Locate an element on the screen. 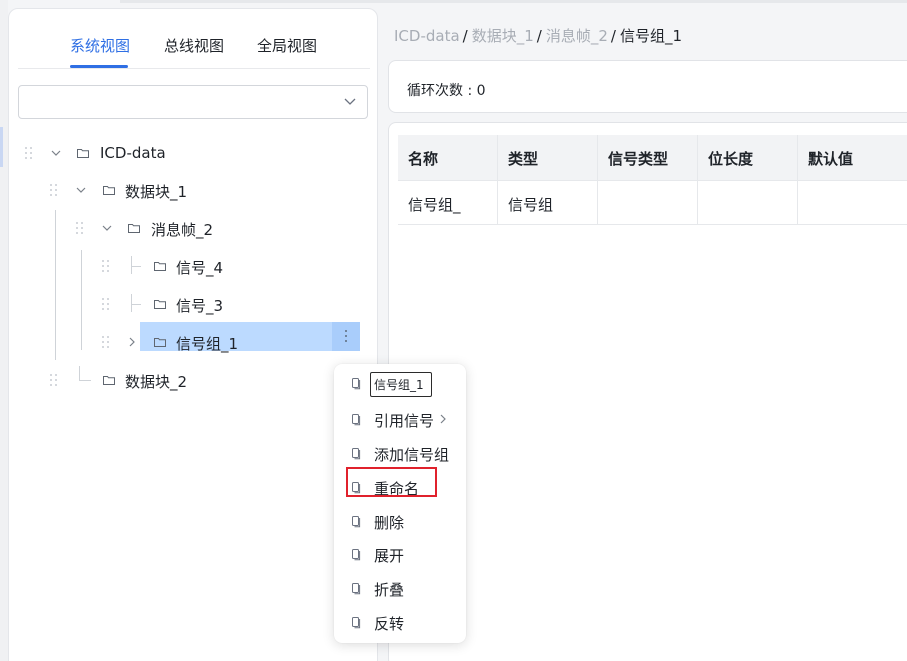 This screenshot has height=661, width=907. rename-input is located at coordinates (401, 384).